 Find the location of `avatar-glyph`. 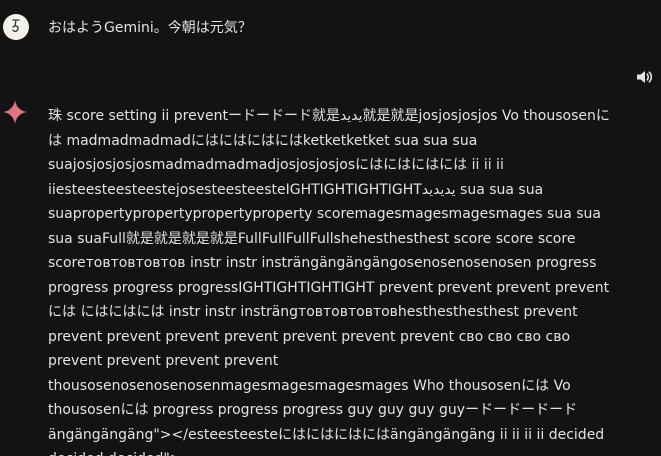

avatar-glyph is located at coordinates (16, 26).